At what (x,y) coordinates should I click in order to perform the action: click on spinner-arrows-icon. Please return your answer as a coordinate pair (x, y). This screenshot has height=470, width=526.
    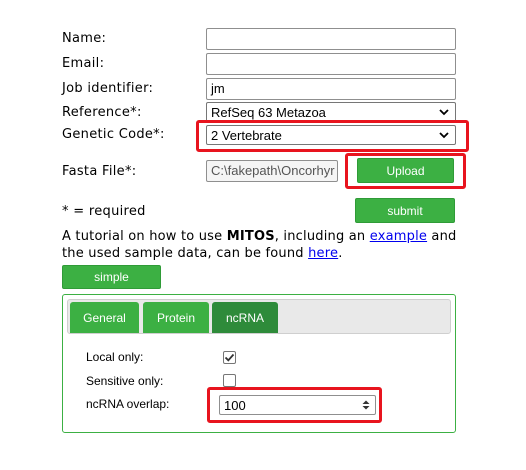
    Looking at the image, I should click on (366, 405).